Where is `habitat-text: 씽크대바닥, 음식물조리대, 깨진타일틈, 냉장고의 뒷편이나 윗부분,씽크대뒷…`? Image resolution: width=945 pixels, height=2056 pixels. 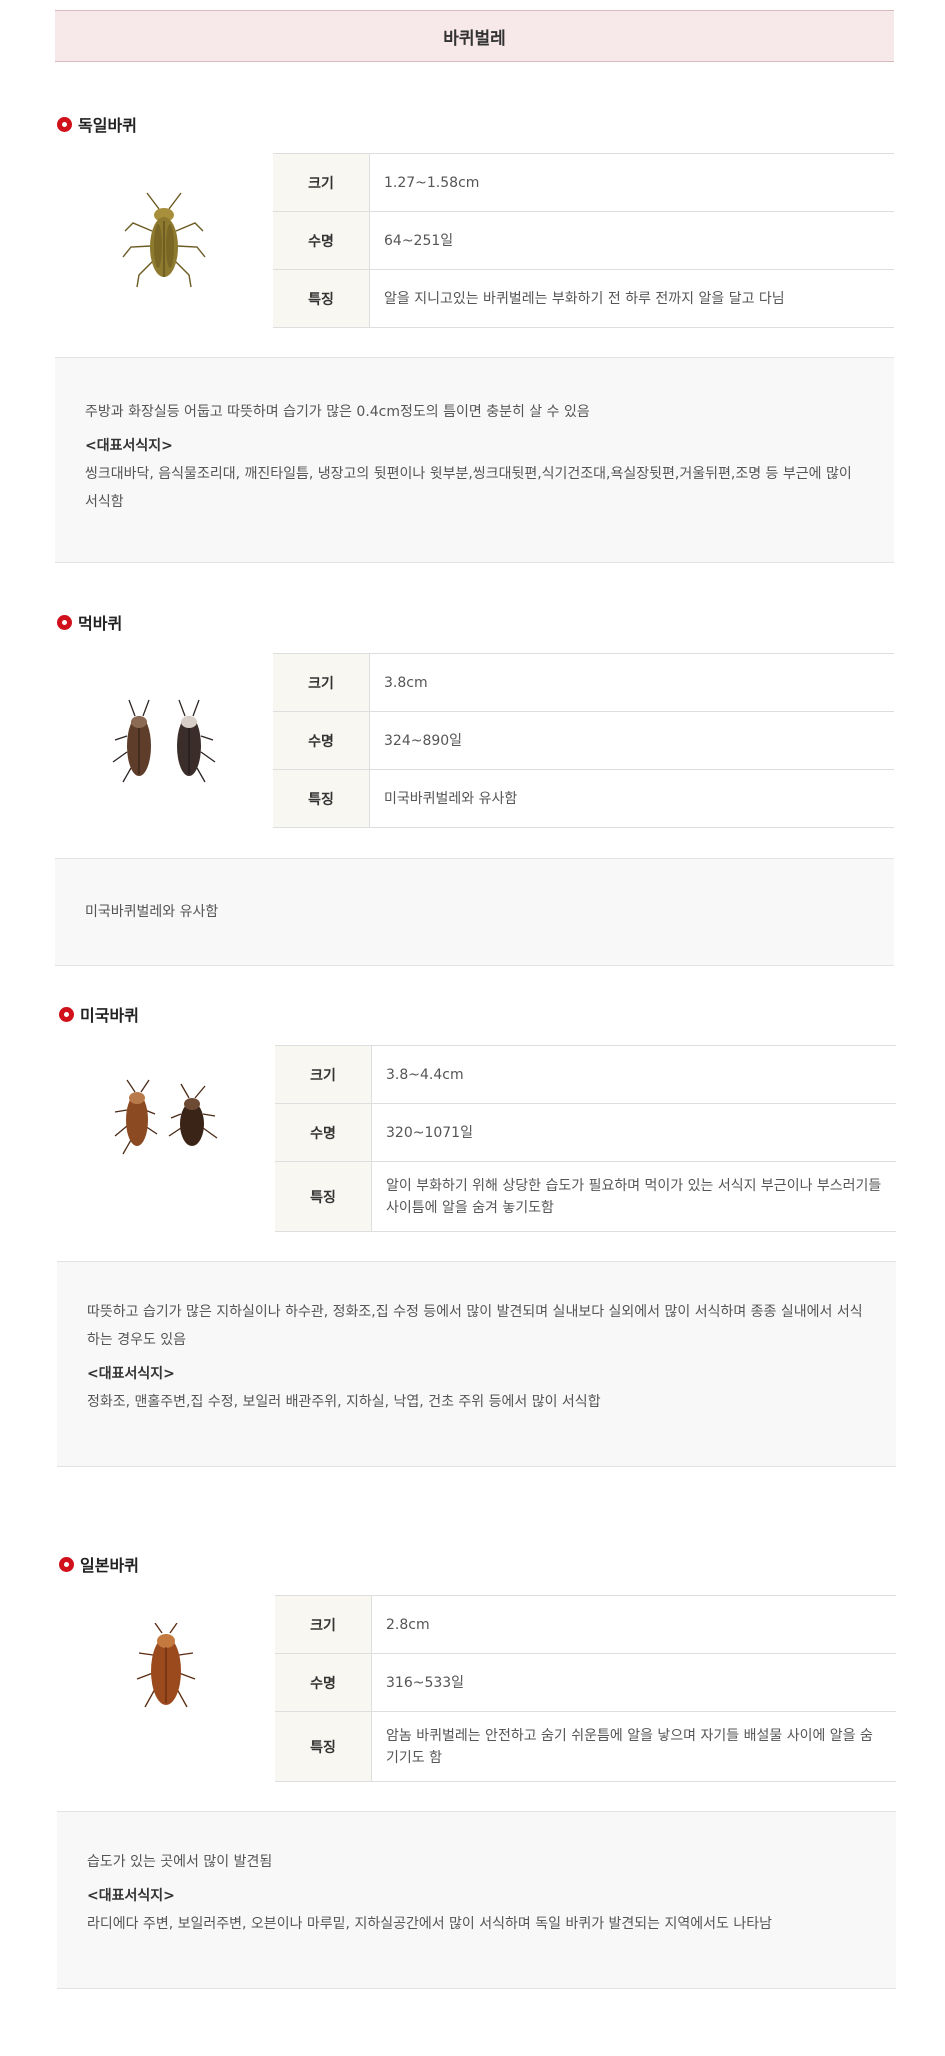
habitat-text: 씽크대바닥, 음식물조리대, 깨진타일틈, 냉장고의 뒷편이나 윗부분,씽크대뒷… is located at coordinates (468, 488).